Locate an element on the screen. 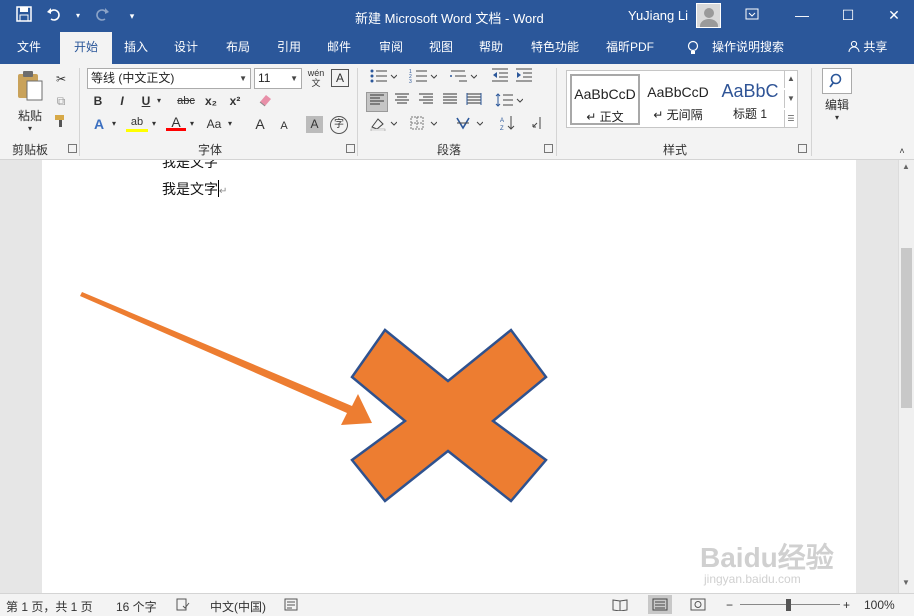 The height and width of the screenshot is (616, 914). strikethrough-button: abc is located at coordinates (186, 101).